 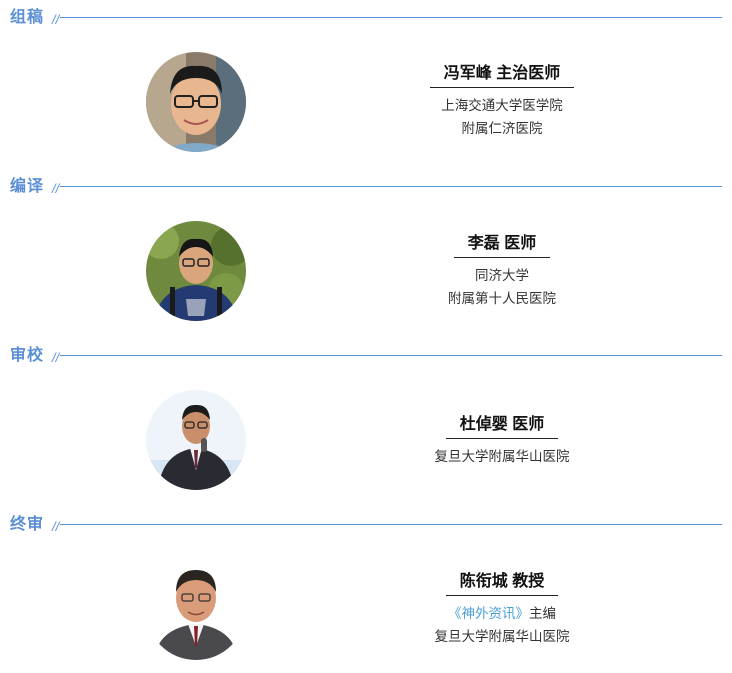 What do you see at coordinates (366, 19) in the screenshot?
I see `section-header: 组稿 //` at bounding box center [366, 19].